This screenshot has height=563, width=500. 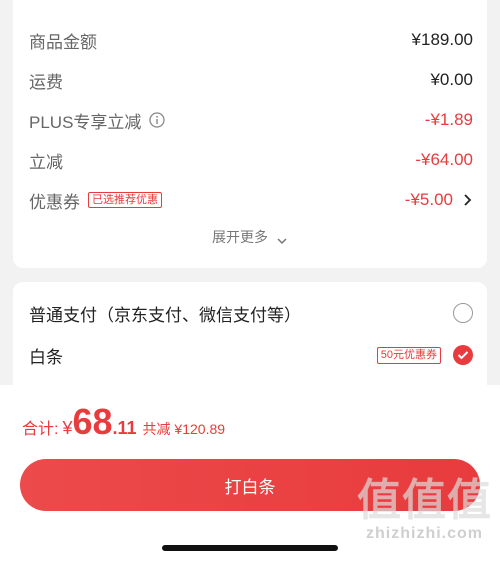 What do you see at coordinates (85, 122) in the screenshot?
I see `plus-discount-label: PLUS专享立减` at bounding box center [85, 122].